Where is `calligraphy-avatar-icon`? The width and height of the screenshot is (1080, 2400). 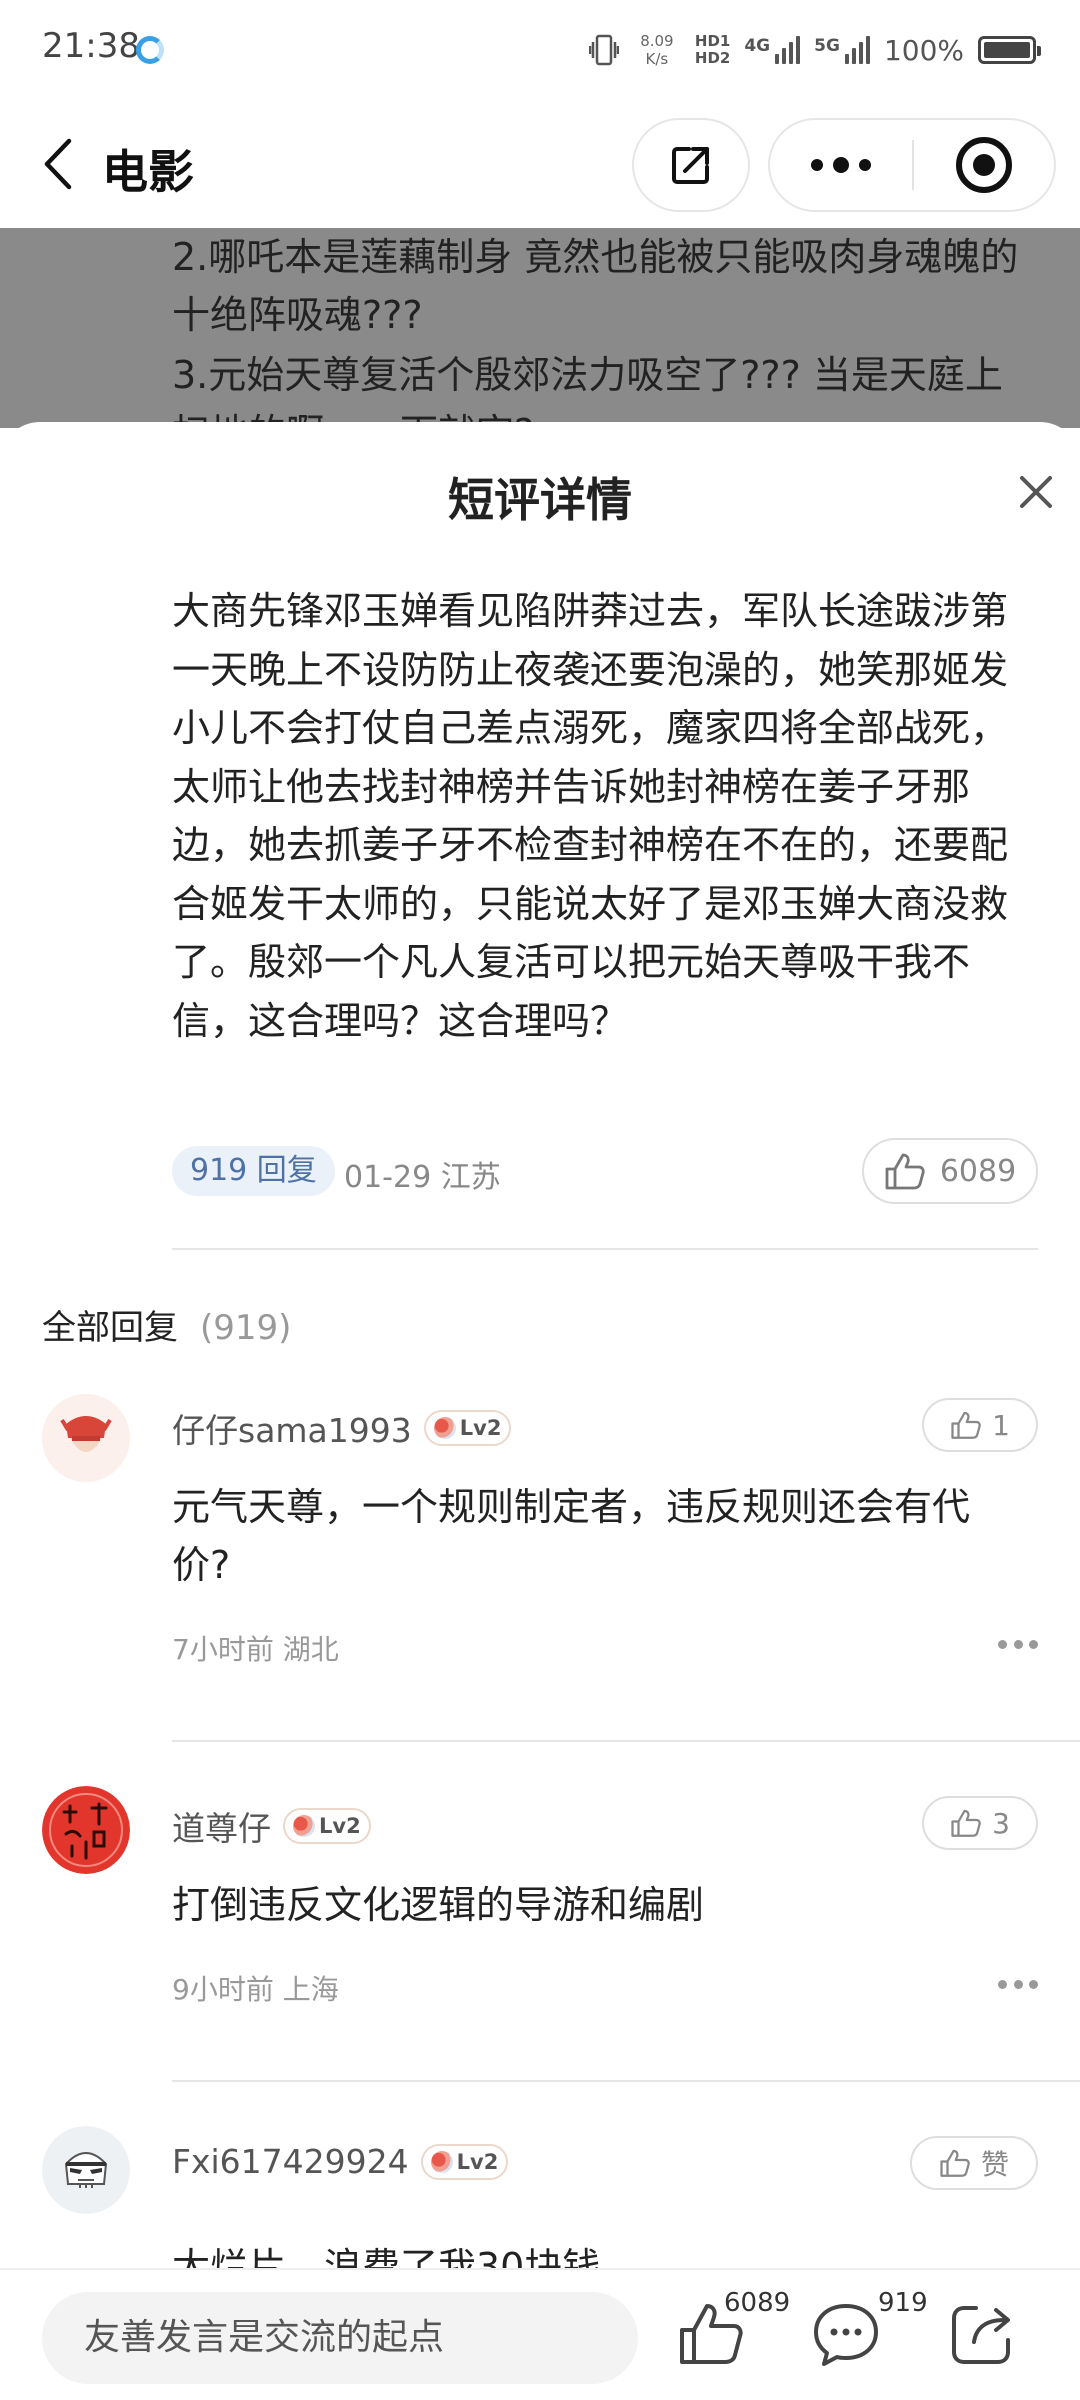 calligraphy-avatar-icon is located at coordinates (86, 1830).